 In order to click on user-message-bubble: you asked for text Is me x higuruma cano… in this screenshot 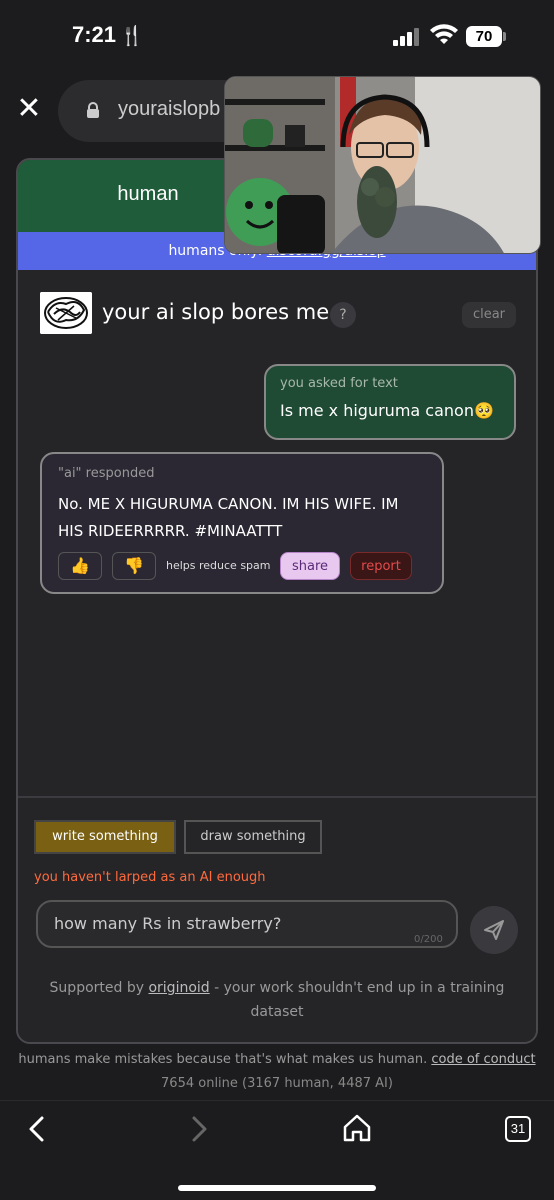, I will do `click(390, 402)`.